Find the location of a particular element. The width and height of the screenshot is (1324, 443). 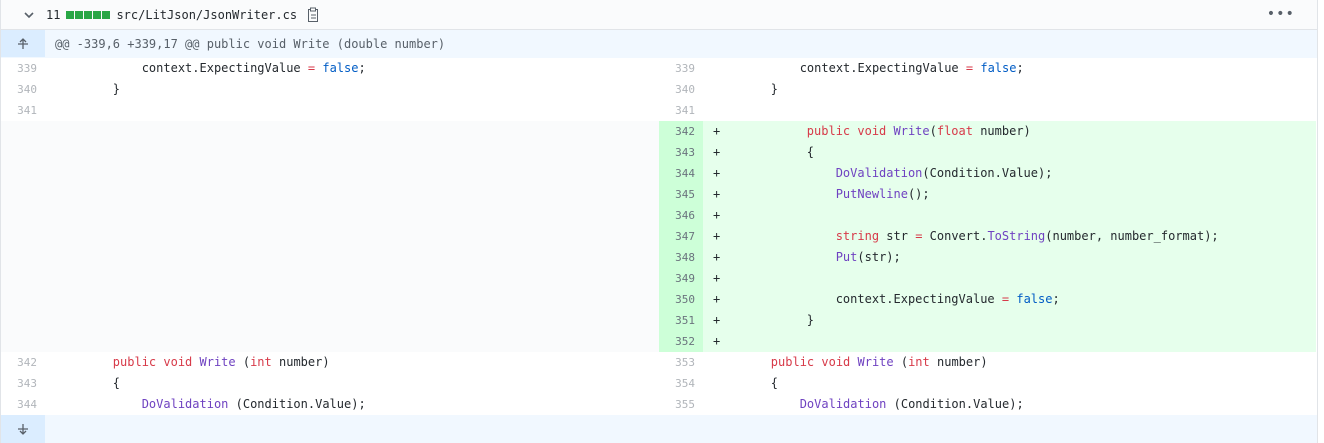

file-path: src/LitJson/JsonWriter.cs is located at coordinates (206, 15).